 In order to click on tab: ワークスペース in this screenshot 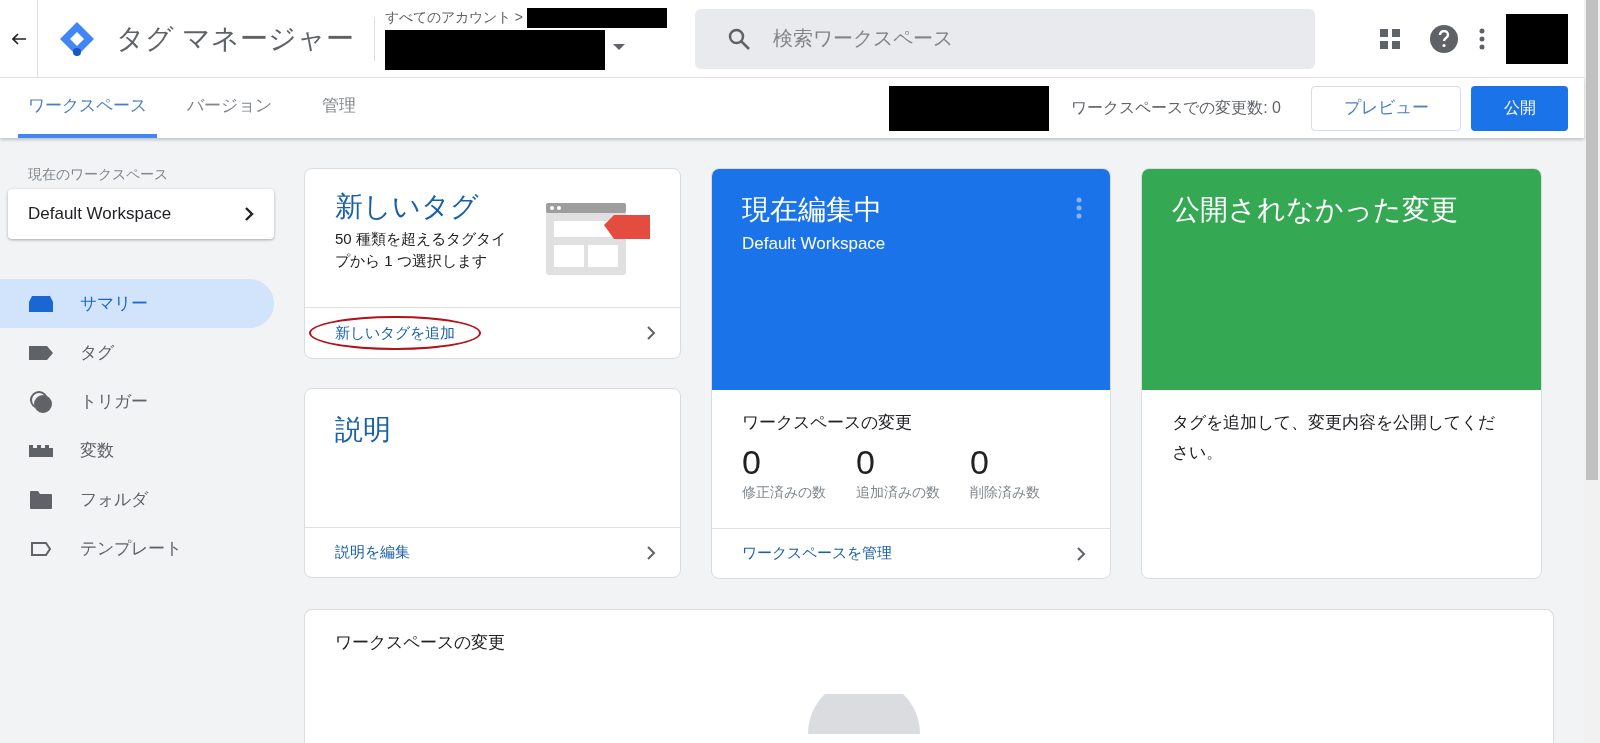, I will do `click(87, 108)`.